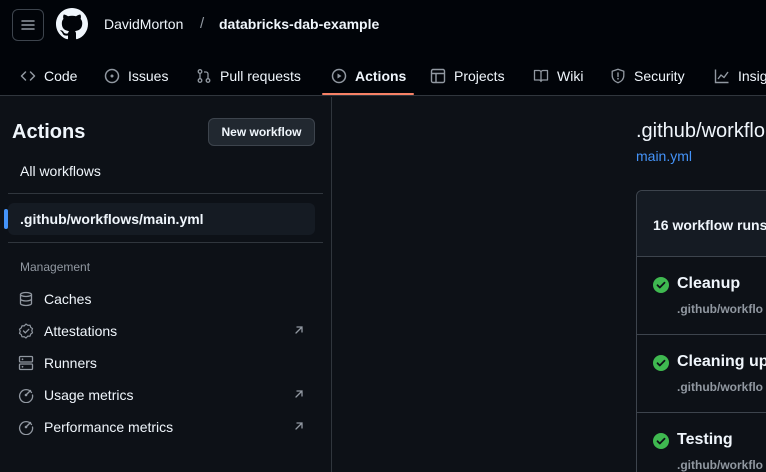 The image size is (766, 472). I want to click on all-workflows-link: All workflows, so click(60, 171).